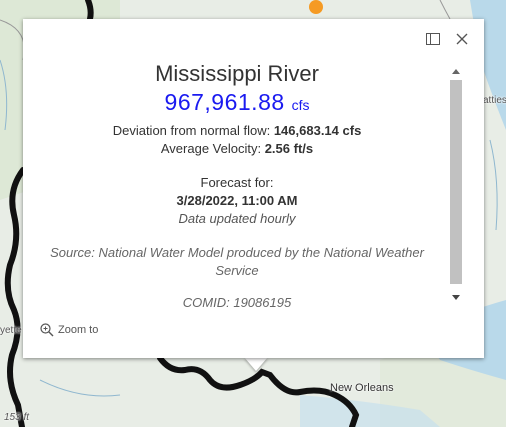  What do you see at coordinates (316, 7) in the screenshot?
I see `location-marker` at bounding box center [316, 7].